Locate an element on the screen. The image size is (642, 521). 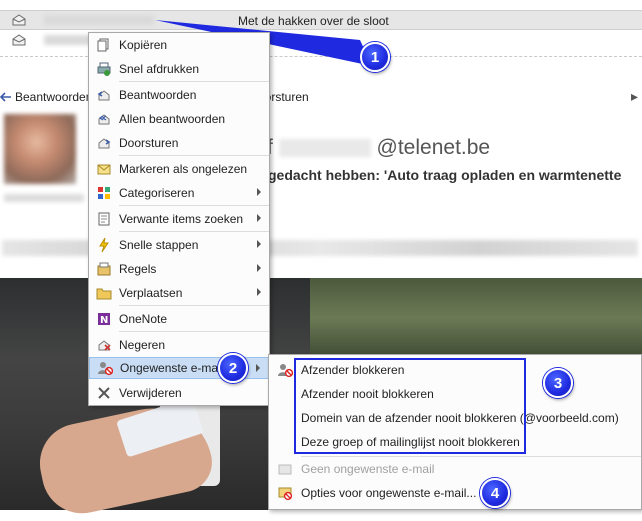
menu-label: Snelle stappen is located at coordinates (159, 245).